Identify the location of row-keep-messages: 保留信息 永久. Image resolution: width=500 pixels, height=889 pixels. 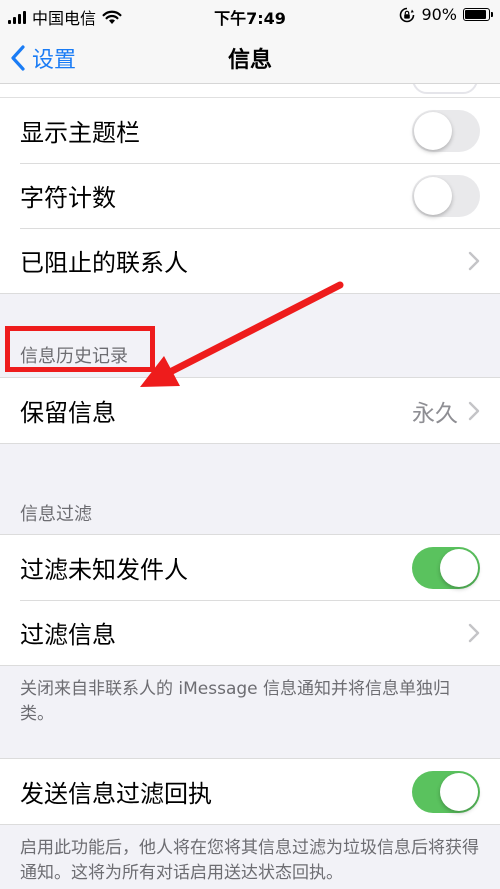
(250, 410).